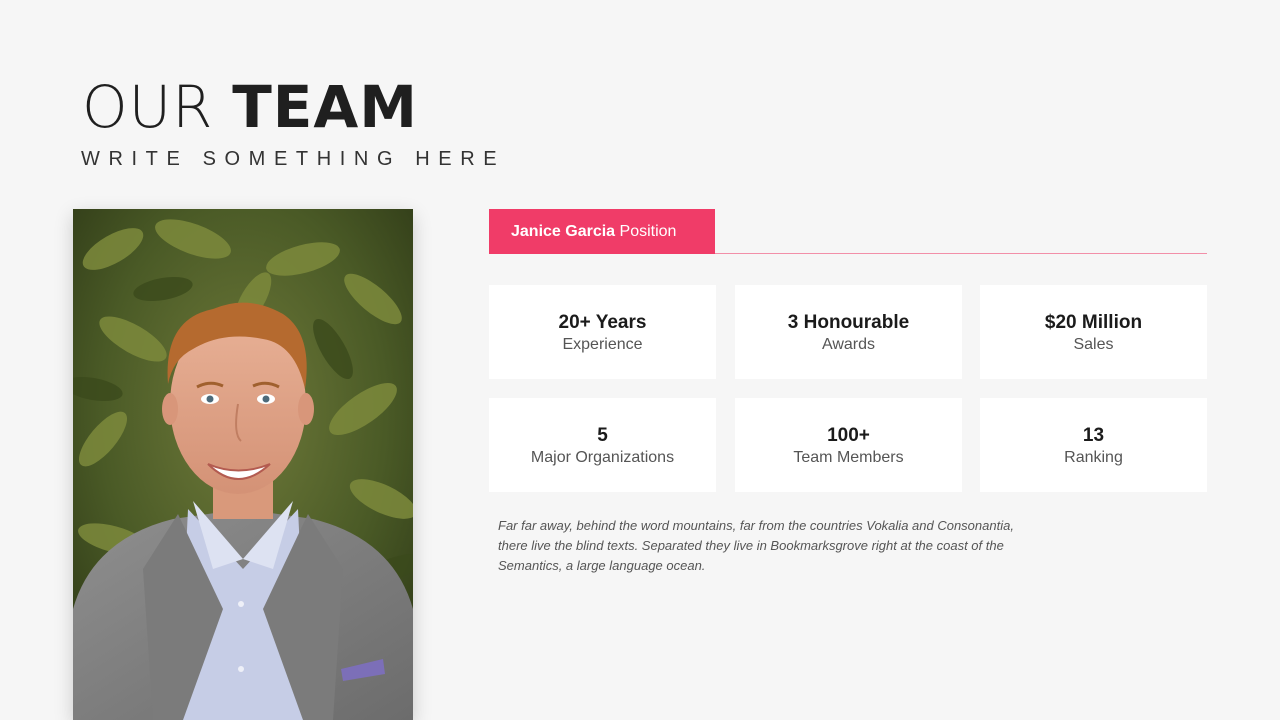 The height and width of the screenshot is (720, 1280). I want to click on page-title: OUR TEAM, so click(250, 106).